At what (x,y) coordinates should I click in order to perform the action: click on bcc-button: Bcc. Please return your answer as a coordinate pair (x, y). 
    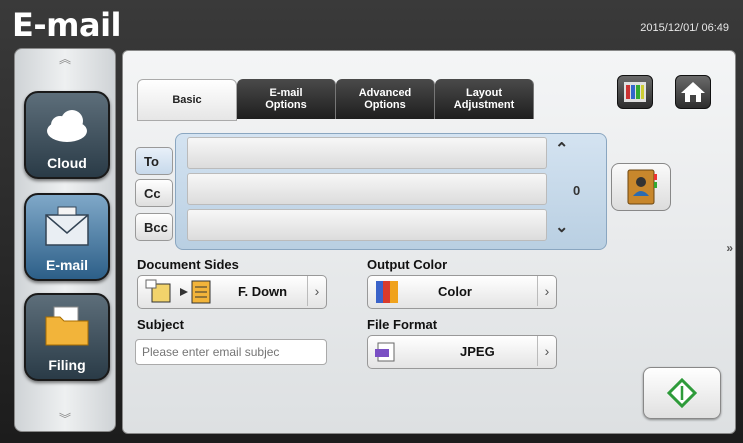
    Looking at the image, I should click on (154, 227).